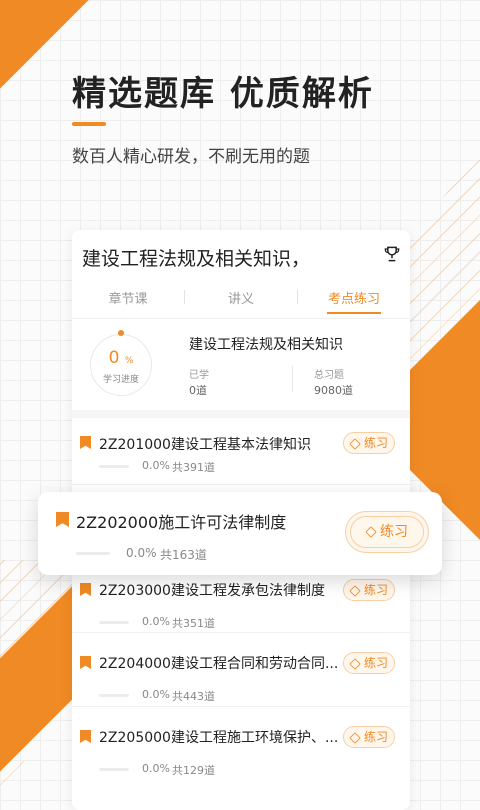 The width and height of the screenshot is (480, 810). What do you see at coordinates (191, 157) in the screenshot?
I see `subheadline: 数百人精心研发，不刷无用的题` at bounding box center [191, 157].